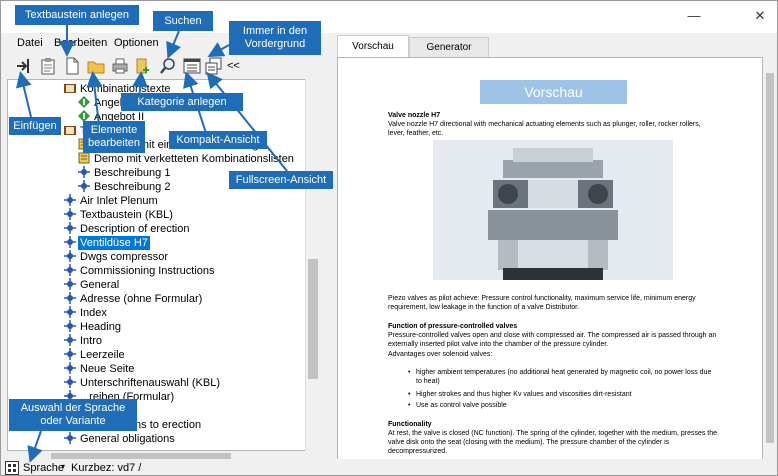  I want to click on callout-fullscreen: Fullscreen-Ansicht, so click(281, 180).